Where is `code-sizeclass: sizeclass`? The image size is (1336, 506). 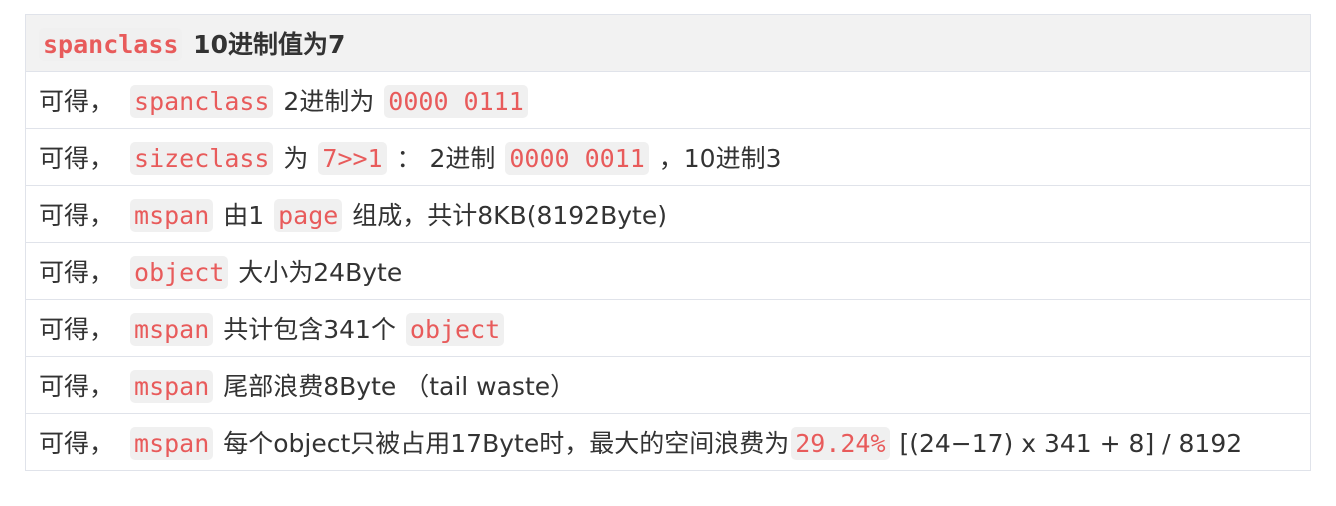
code-sizeclass: sizeclass is located at coordinates (202, 158).